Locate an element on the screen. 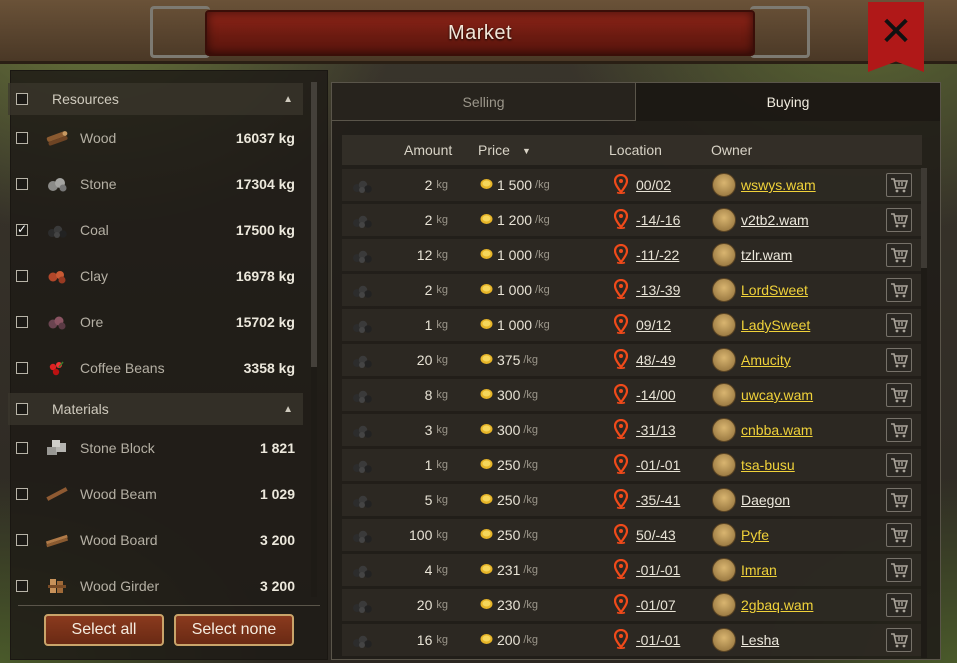 The height and width of the screenshot is (663, 957). offer-owner: tsa-busu is located at coordinates (753, 465).